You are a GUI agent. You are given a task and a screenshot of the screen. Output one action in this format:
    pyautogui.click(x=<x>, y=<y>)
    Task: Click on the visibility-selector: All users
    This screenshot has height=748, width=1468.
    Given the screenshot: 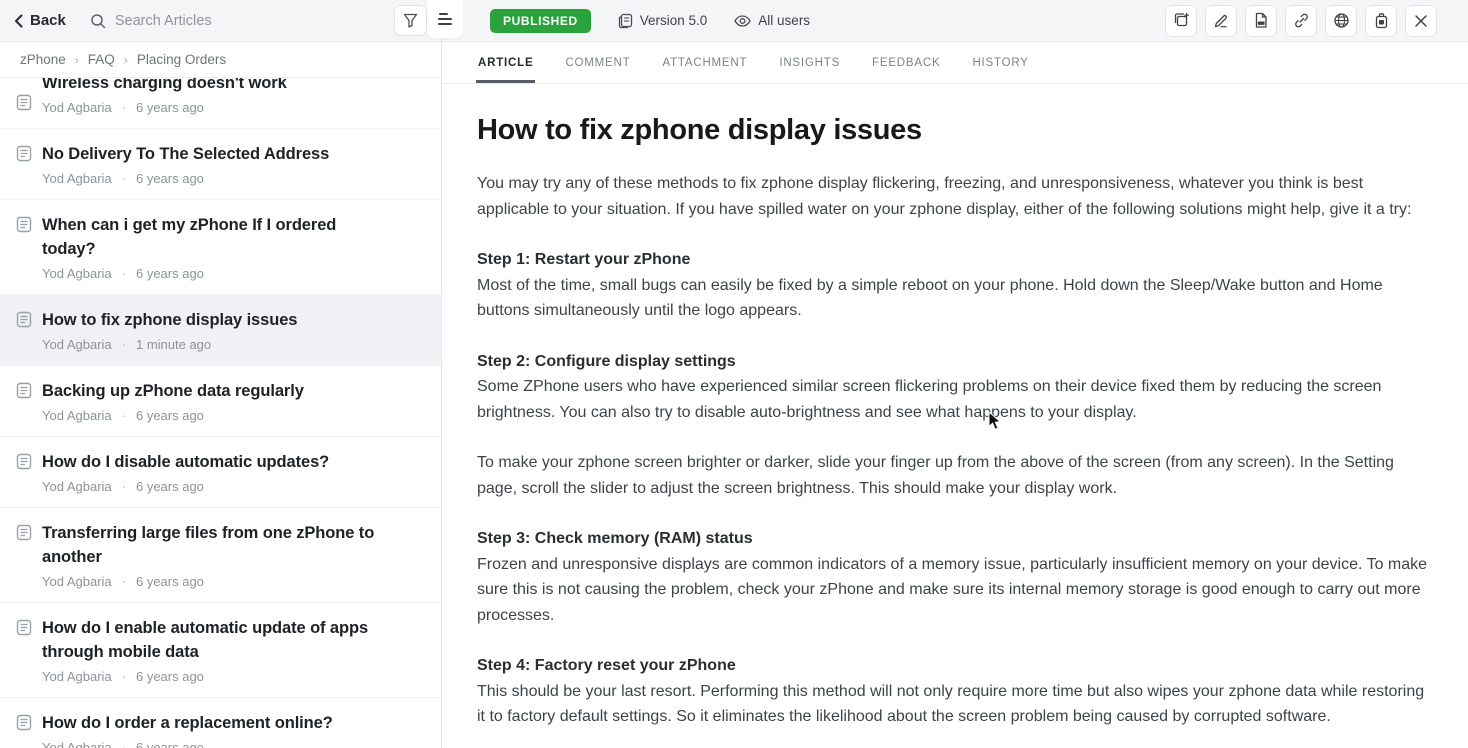 What is the action you would take?
    pyautogui.click(x=772, y=20)
    